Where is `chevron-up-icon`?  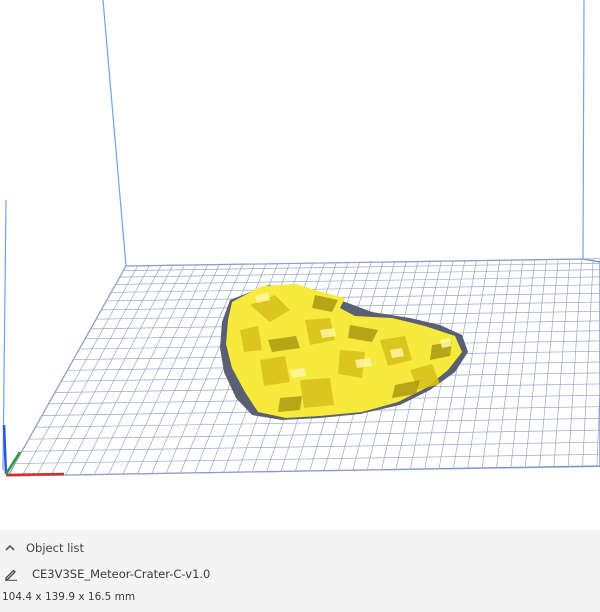 chevron-up-icon is located at coordinates (10, 547).